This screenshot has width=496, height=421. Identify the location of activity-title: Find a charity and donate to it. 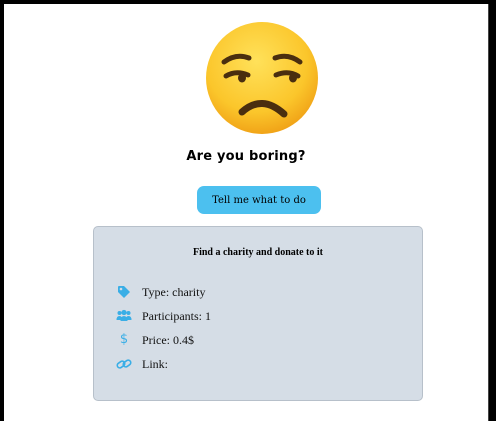
(257, 252).